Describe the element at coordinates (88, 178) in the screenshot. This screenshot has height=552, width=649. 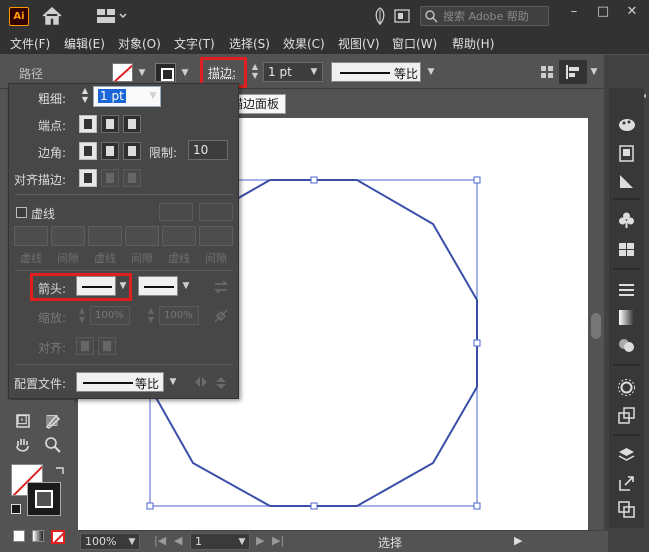
I see `align-center-button` at that location.